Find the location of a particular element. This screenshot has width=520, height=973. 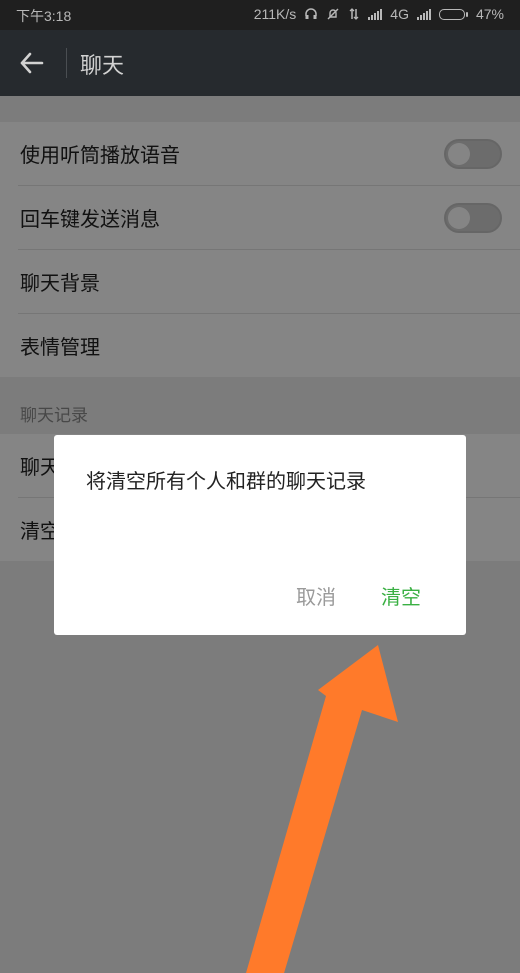

page-title: 聊天 is located at coordinates (102, 66).